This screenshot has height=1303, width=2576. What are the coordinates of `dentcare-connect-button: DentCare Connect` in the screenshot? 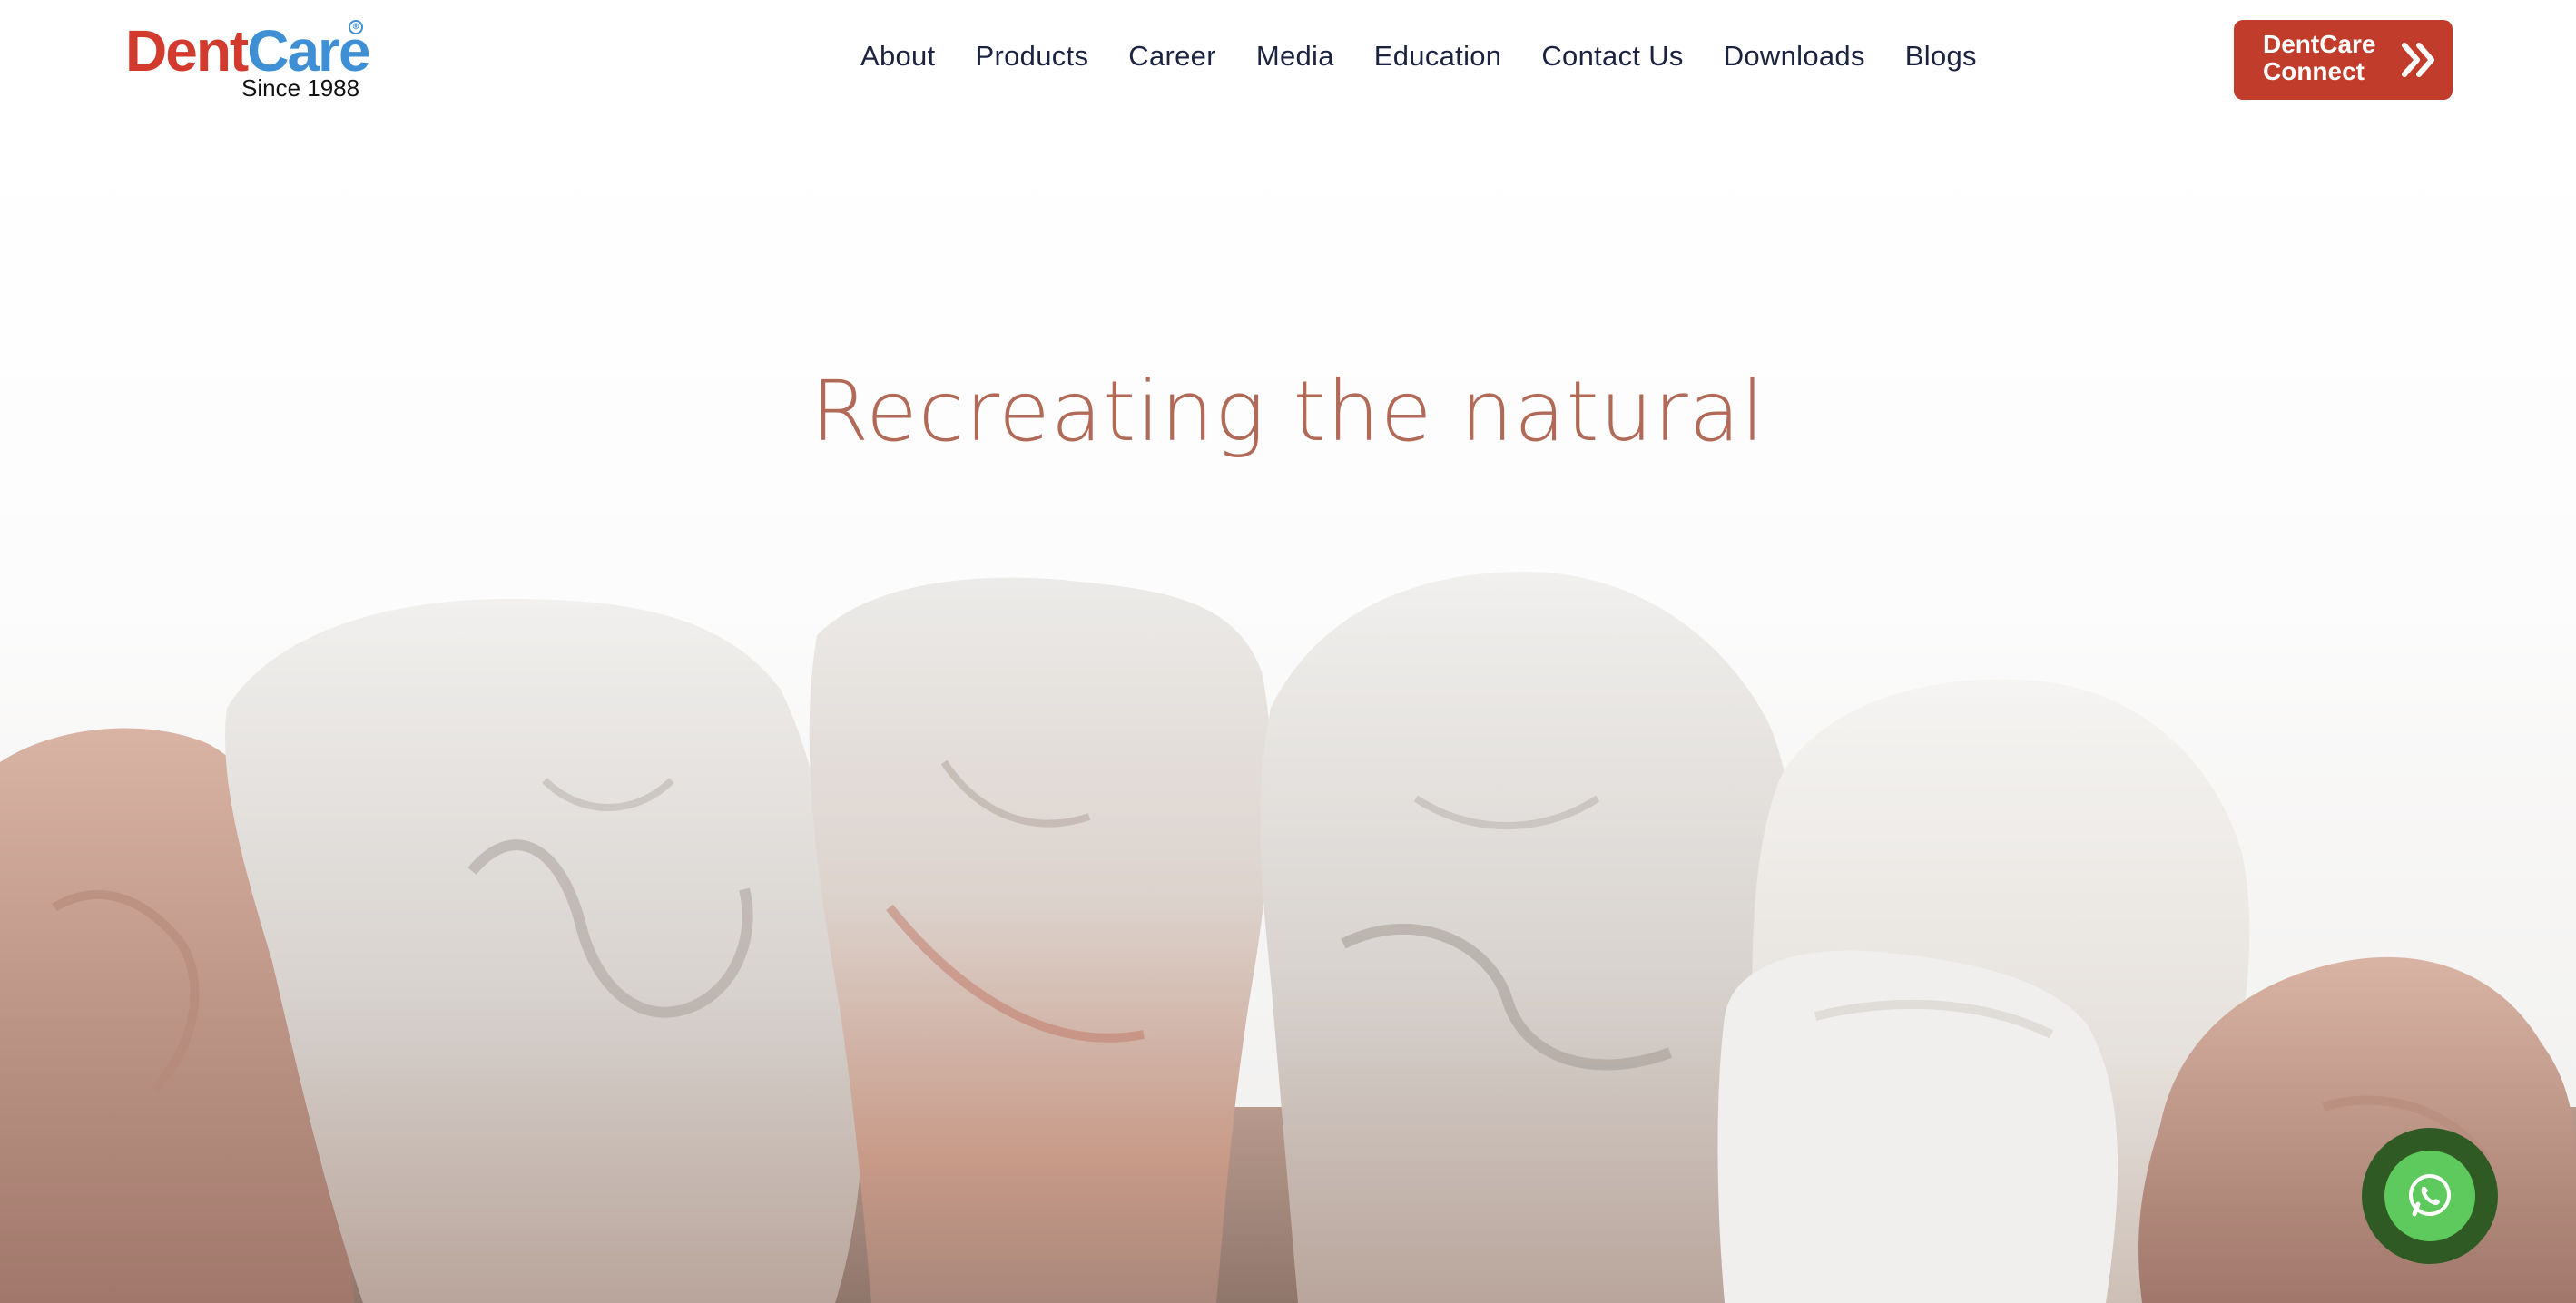 It's located at (2343, 60).